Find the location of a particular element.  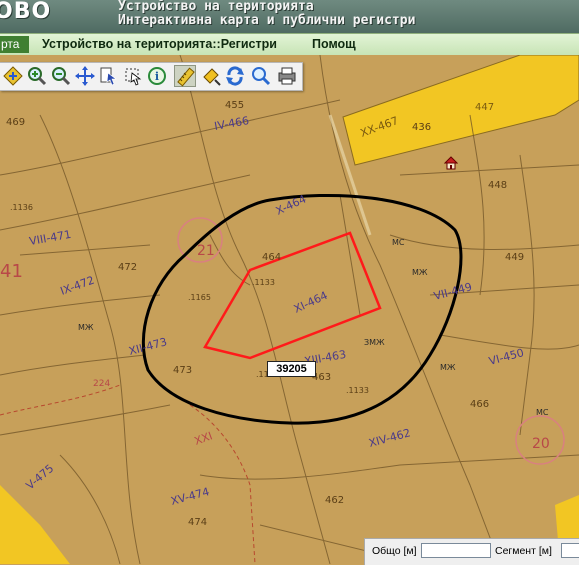

svg-text: 466 is located at coordinates (479, 404).